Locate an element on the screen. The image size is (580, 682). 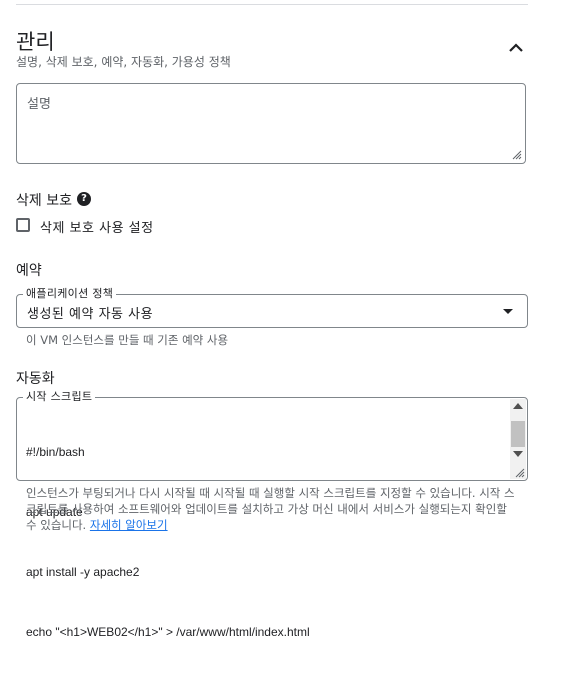
scrollbar-thumb is located at coordinates (518, 434).